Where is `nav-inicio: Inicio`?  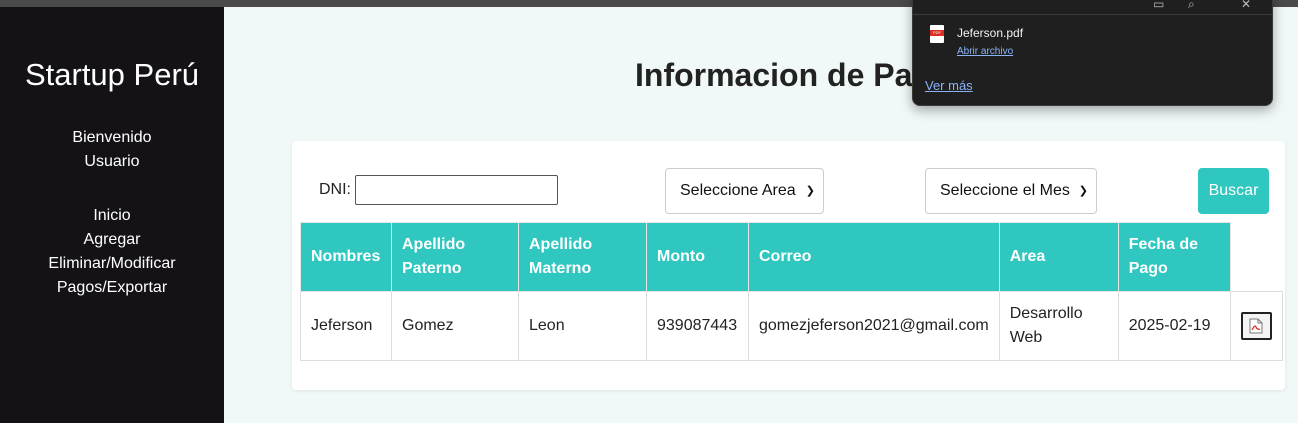 nav-inicio: Inicio is located at coordinates (112, 216).